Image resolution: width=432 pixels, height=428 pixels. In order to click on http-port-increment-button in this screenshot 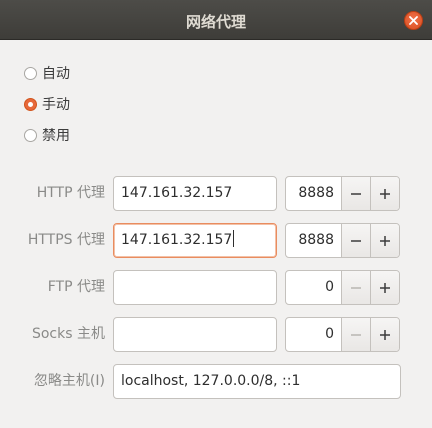, I will do `click(384, 193)`.